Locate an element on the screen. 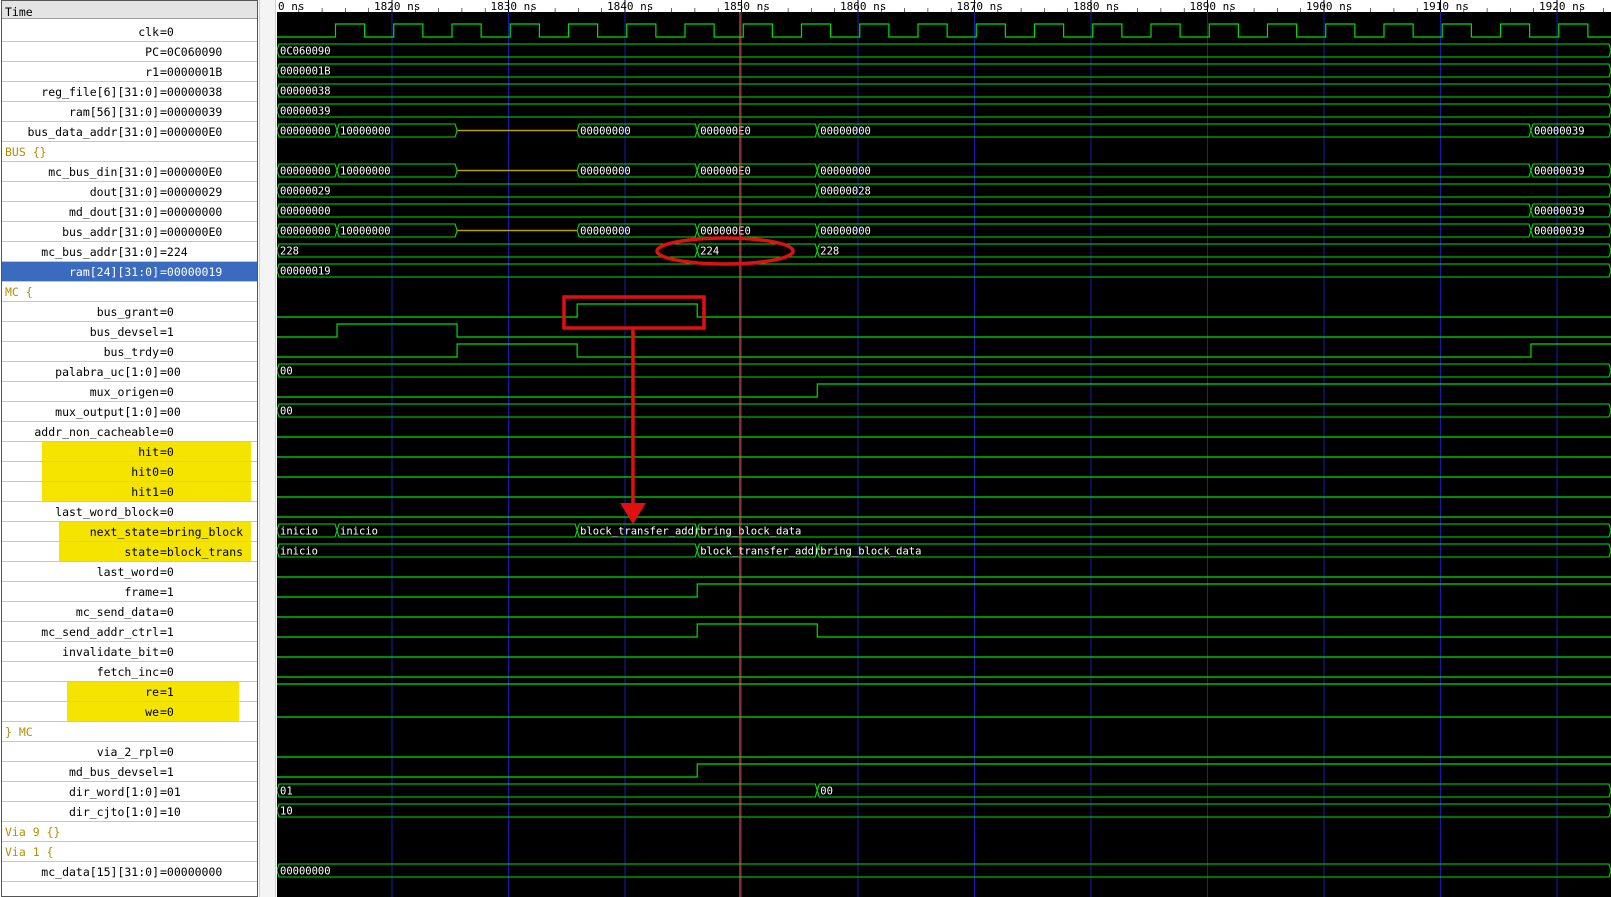 The width and height of the screenshot is (1611, 897). bus-value: 224 is located at coordinates (709, 252).